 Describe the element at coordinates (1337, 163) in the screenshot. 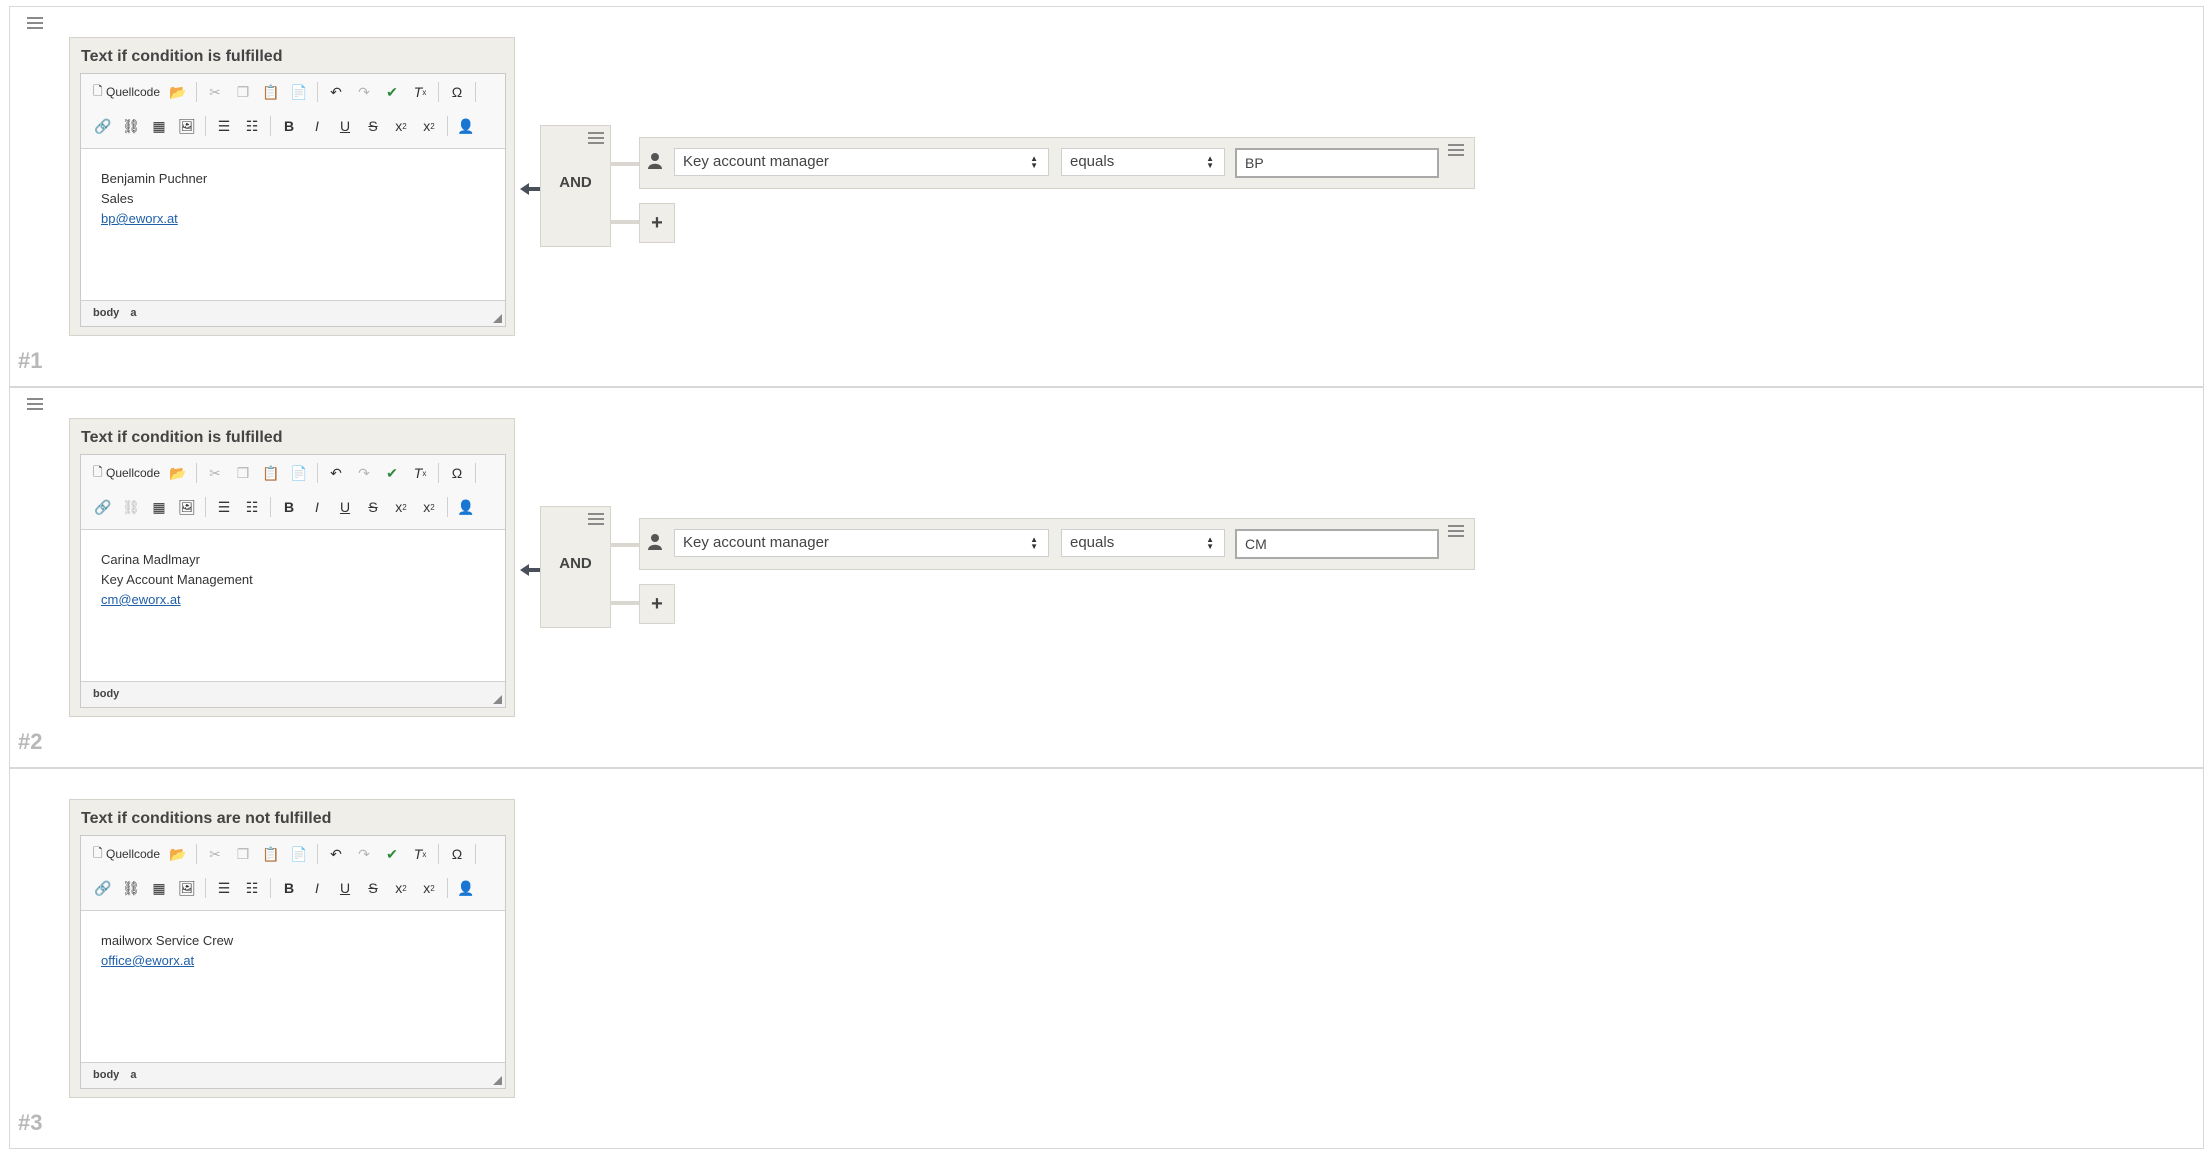

I see `value-input: BP` at that location.